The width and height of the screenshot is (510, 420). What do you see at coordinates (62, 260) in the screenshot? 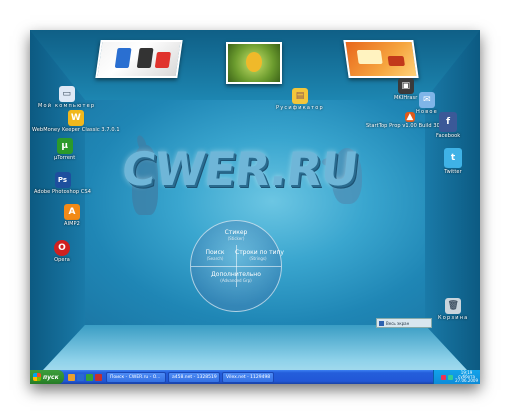
I see `desktop-icon-label: Opera` at bounding box center [62, 260].